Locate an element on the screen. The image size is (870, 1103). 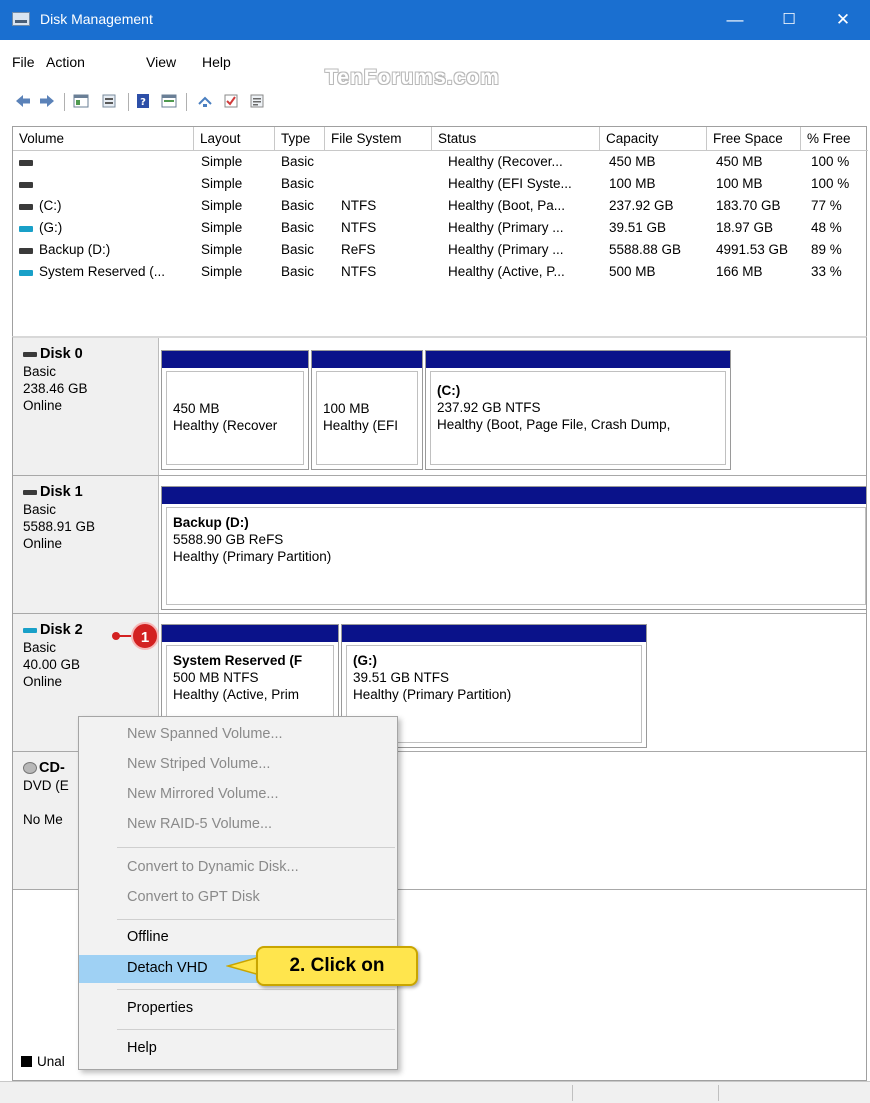
menu-item-help: Help is located at coordinates (238, 1049).